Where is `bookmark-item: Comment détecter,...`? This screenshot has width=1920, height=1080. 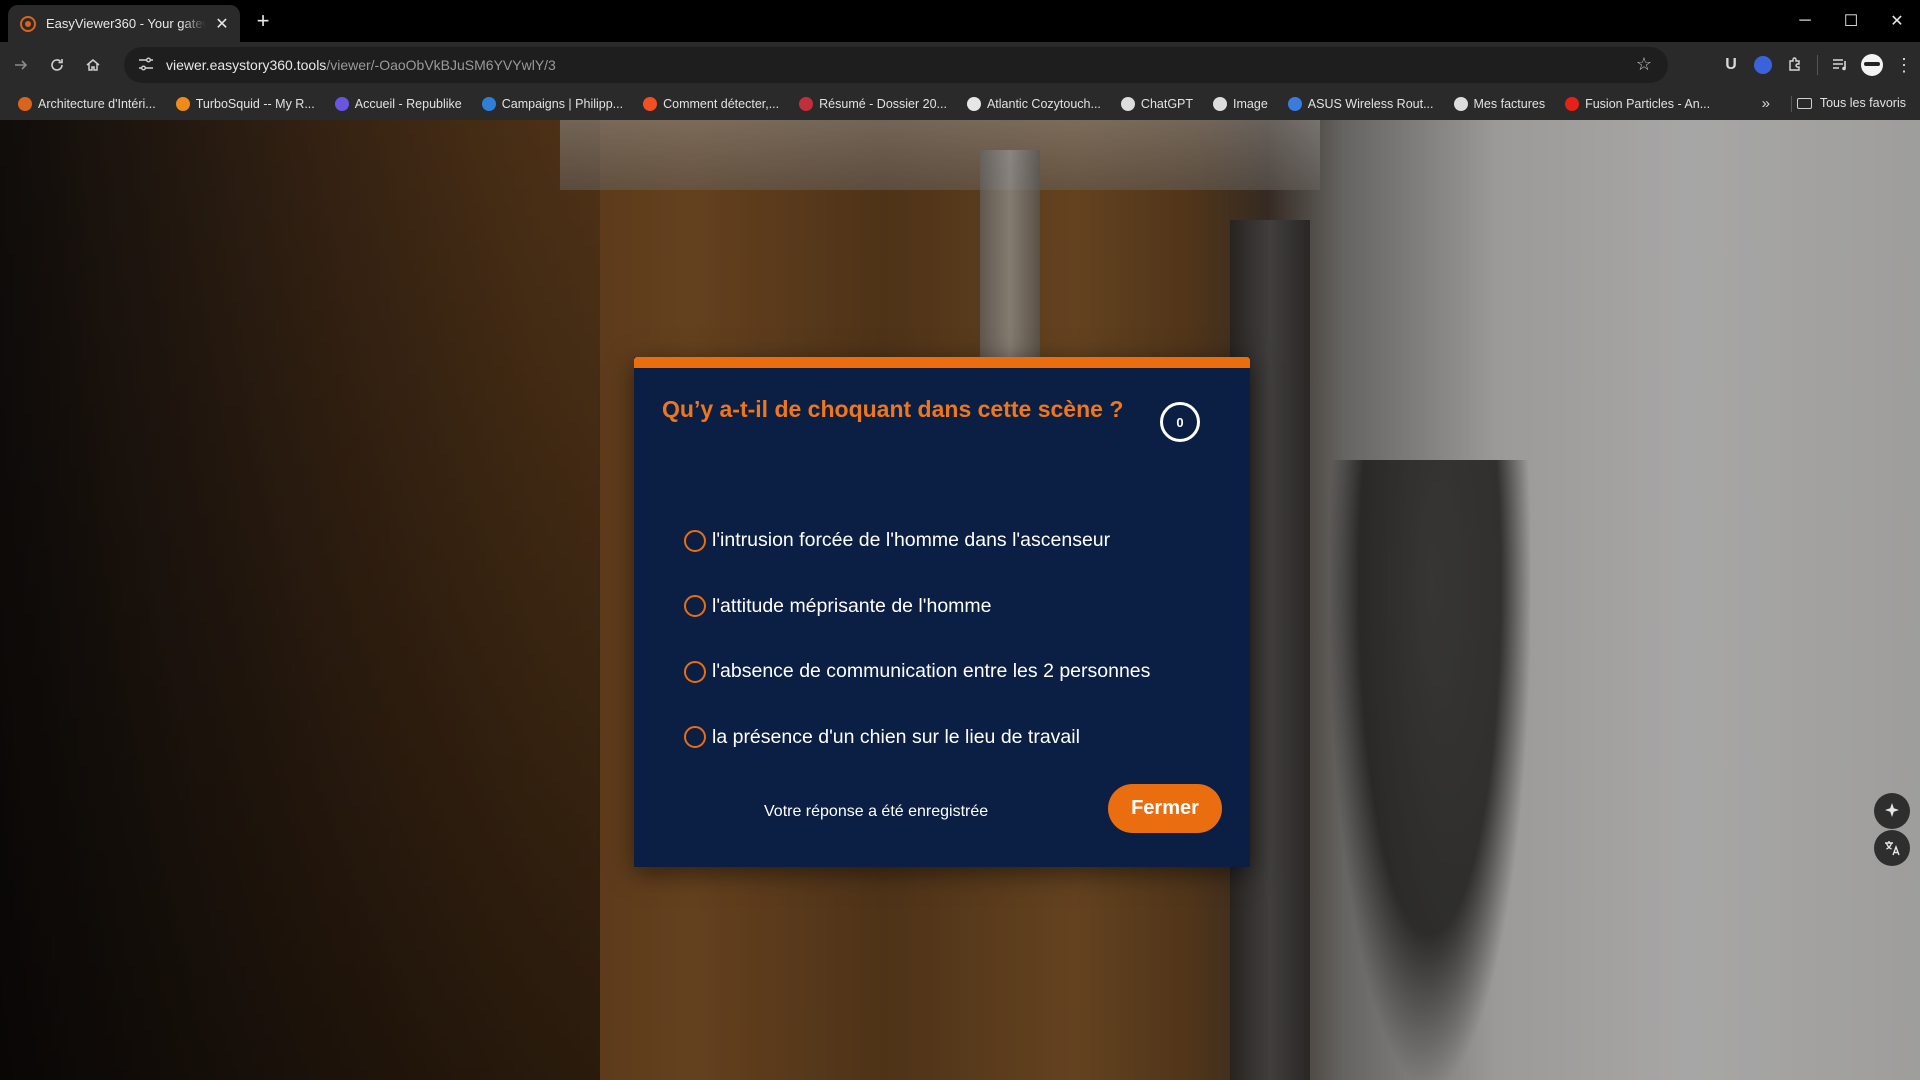
bookmark-item: Comment détecter,... is located at coordinates (711, 104).